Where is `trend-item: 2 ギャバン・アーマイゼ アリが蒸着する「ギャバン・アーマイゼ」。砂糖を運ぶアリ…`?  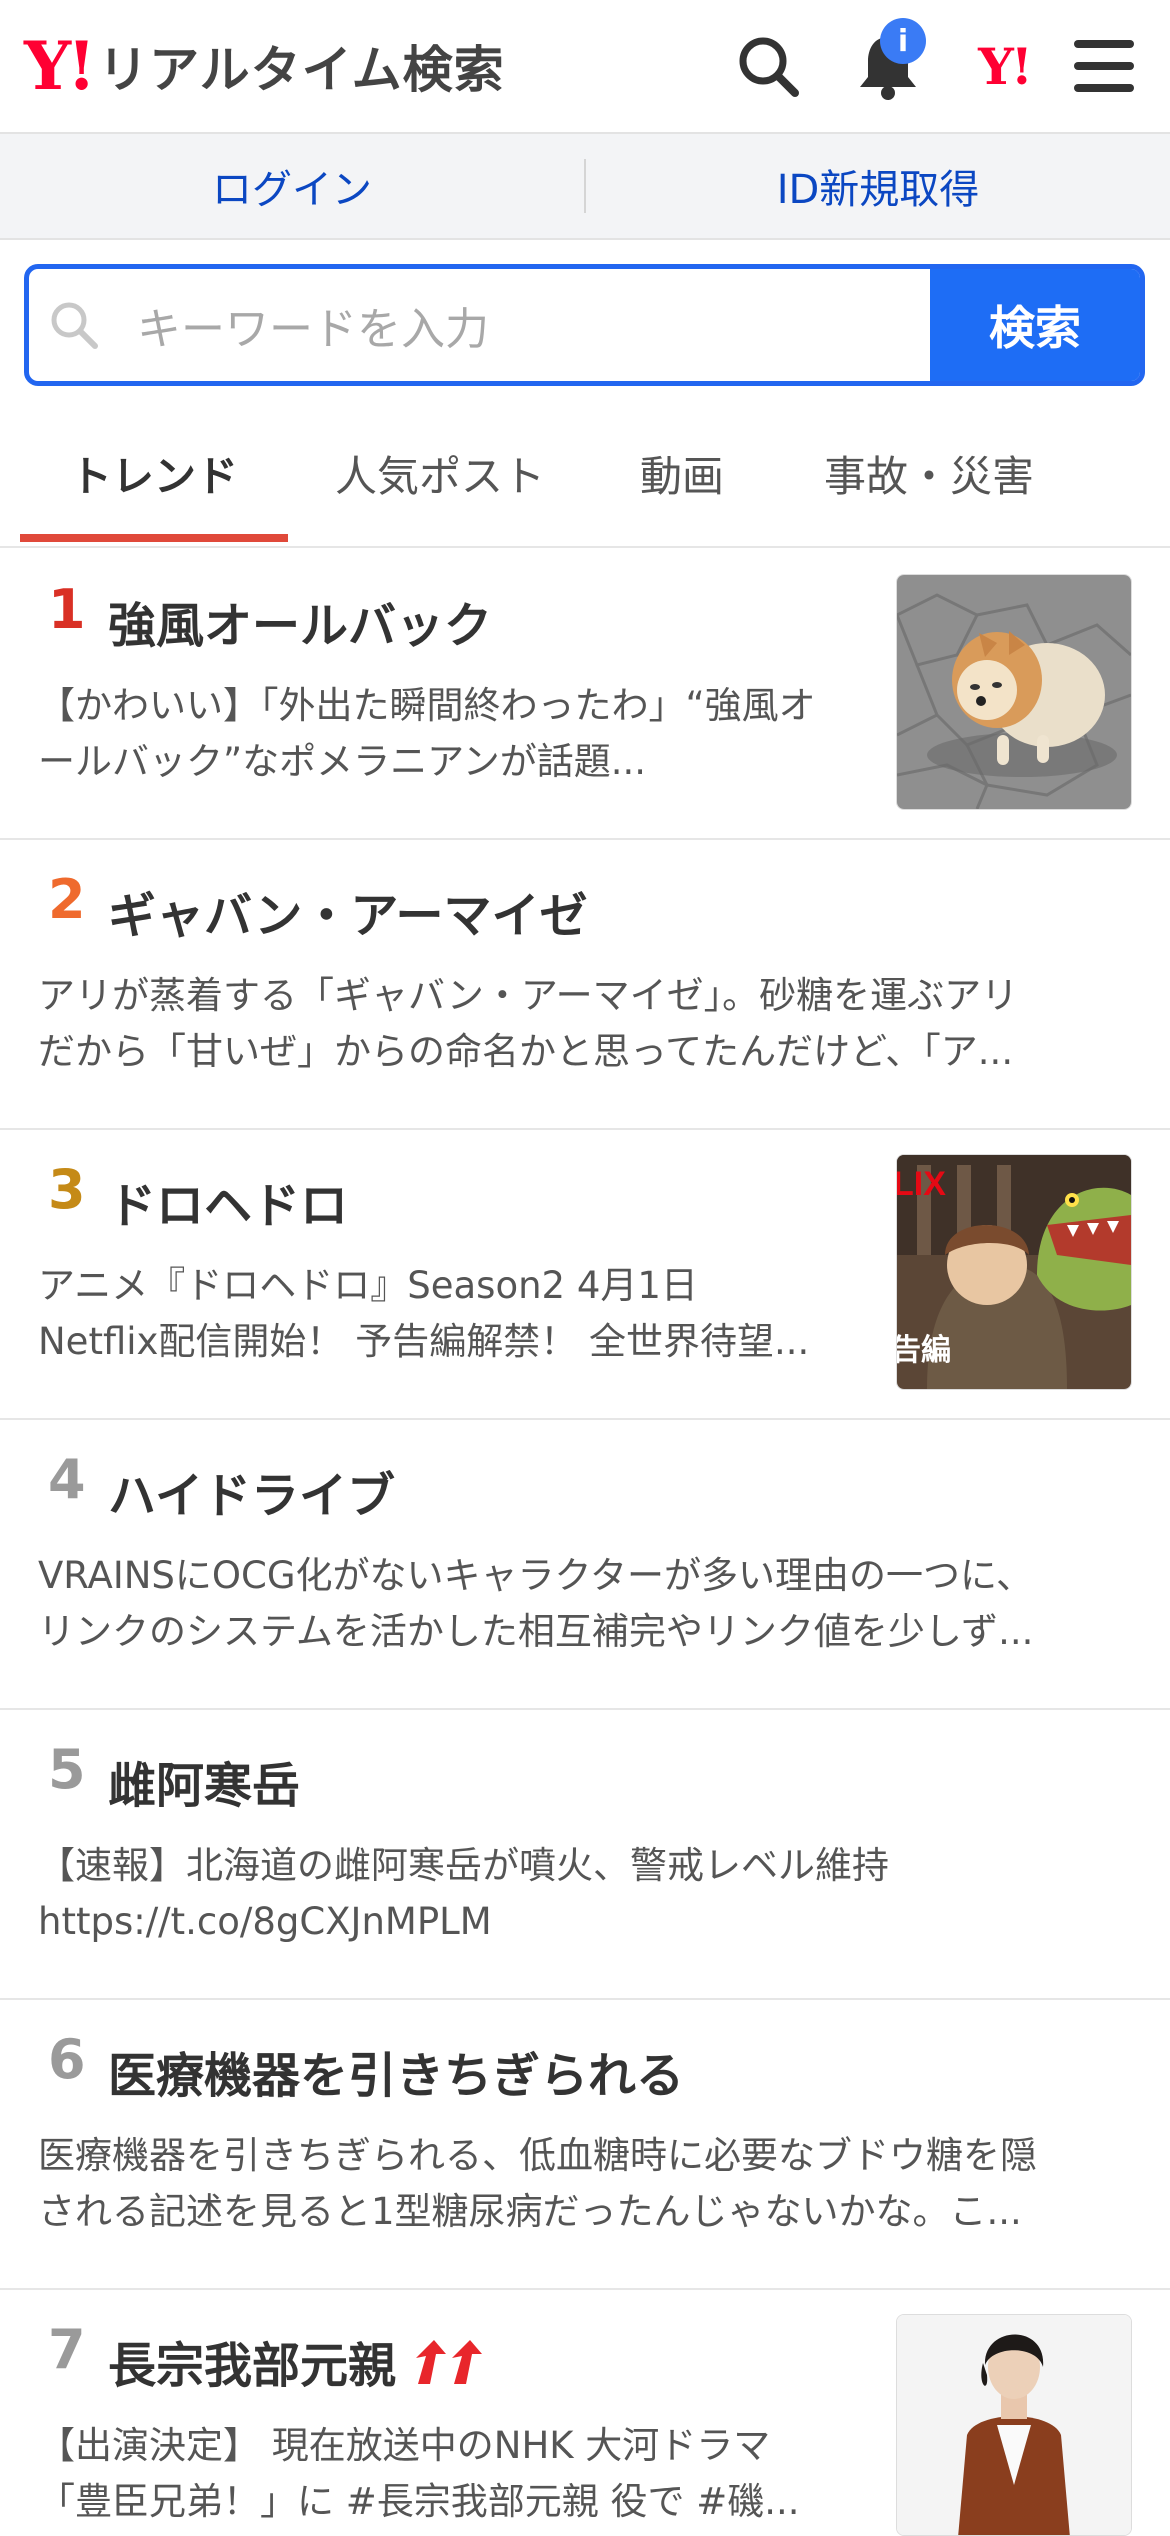 trend-item: 2 ギャバン・アーマイゼ アリが蒸着する「ギャバン・アーマイゼ」。砂糖を運ぶアリ… is located at coordinates (585, 984).